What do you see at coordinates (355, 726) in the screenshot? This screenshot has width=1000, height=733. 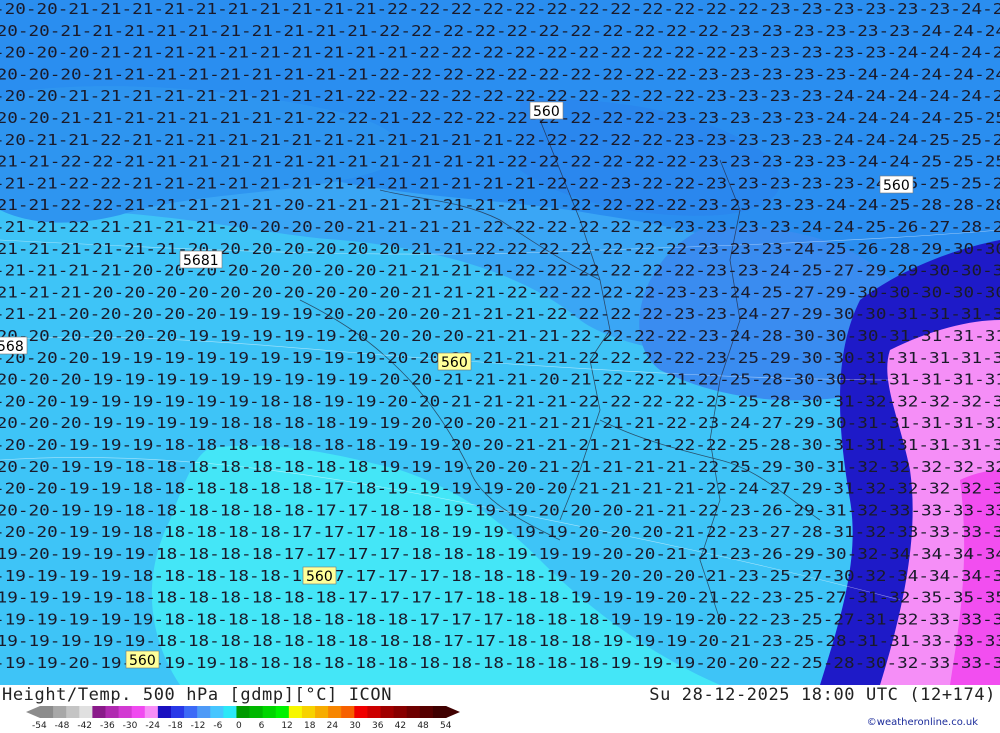 I see `scale-tick-label: 30` at bounding box center [355, 726].